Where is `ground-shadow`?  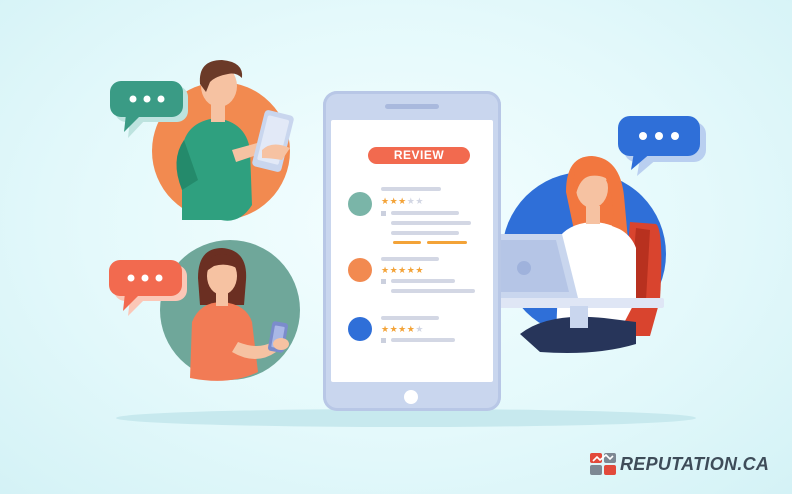
ground-shadow is located at coordinates (406, 418).